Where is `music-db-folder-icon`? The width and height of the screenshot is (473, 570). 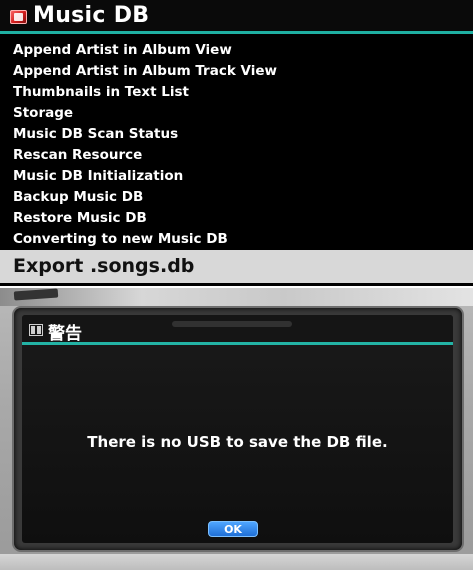 music-db-folder-icon is located at coordinates (18, 17).